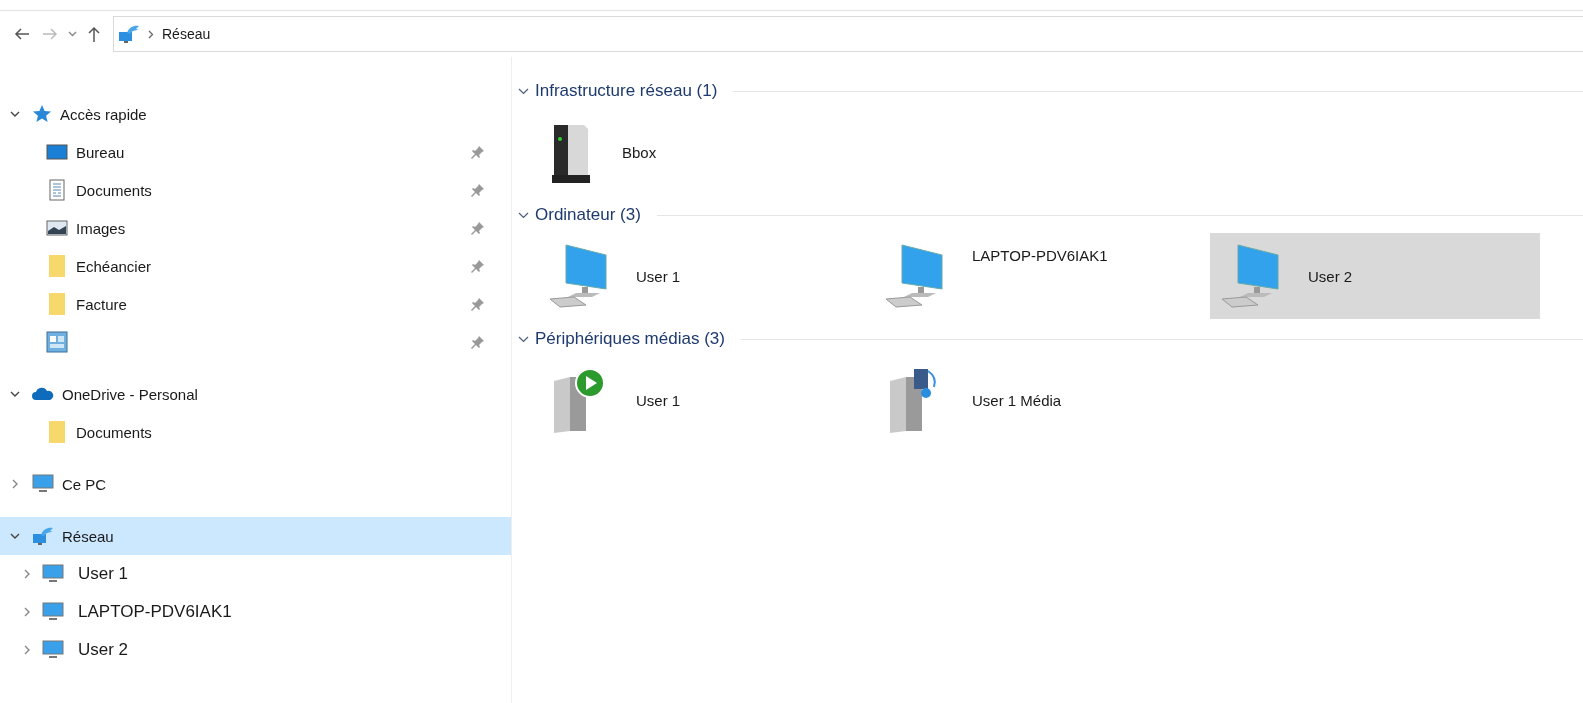 This screenshot has width=1583, height=703. Describe the element at coordinates (255, 612) in the screenshot. I see `tree-item: LAPTOP-PDV6IAK1` at that location.